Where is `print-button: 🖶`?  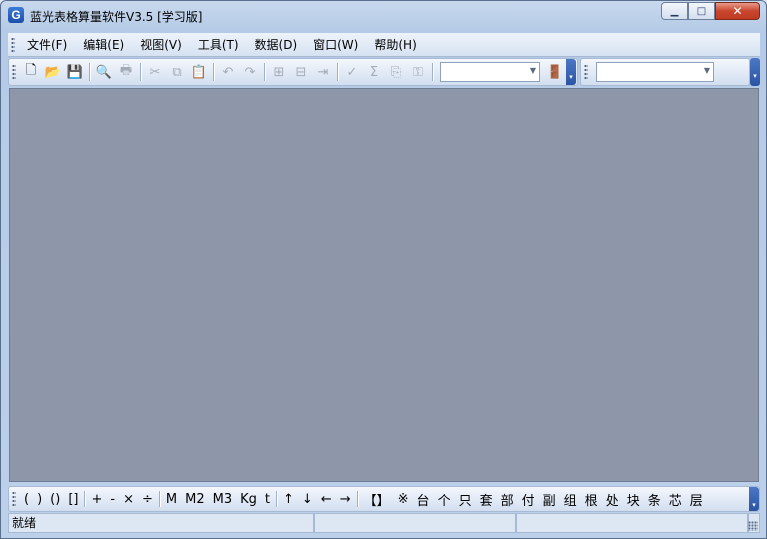
print-button: 🖶 is located at coordinates (126, 72).